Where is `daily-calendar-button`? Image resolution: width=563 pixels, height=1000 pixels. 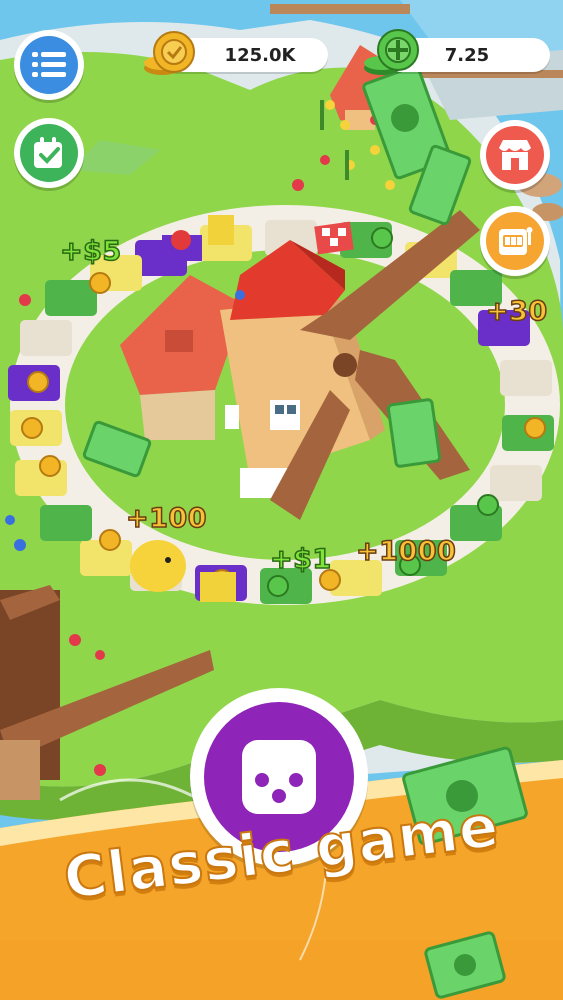 daily-calendar-button is located at coordinates (49, 153).